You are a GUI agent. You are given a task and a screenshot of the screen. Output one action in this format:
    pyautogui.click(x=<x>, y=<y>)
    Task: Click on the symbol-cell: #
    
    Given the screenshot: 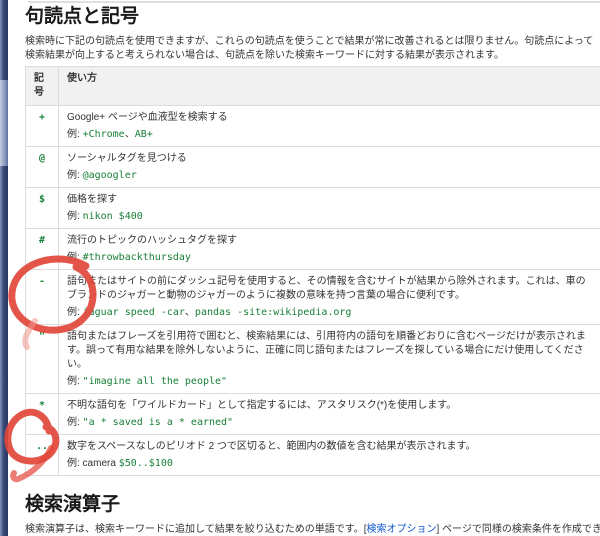 What is the action you would take?
    pyautogui.click(x=42, y=249)
    